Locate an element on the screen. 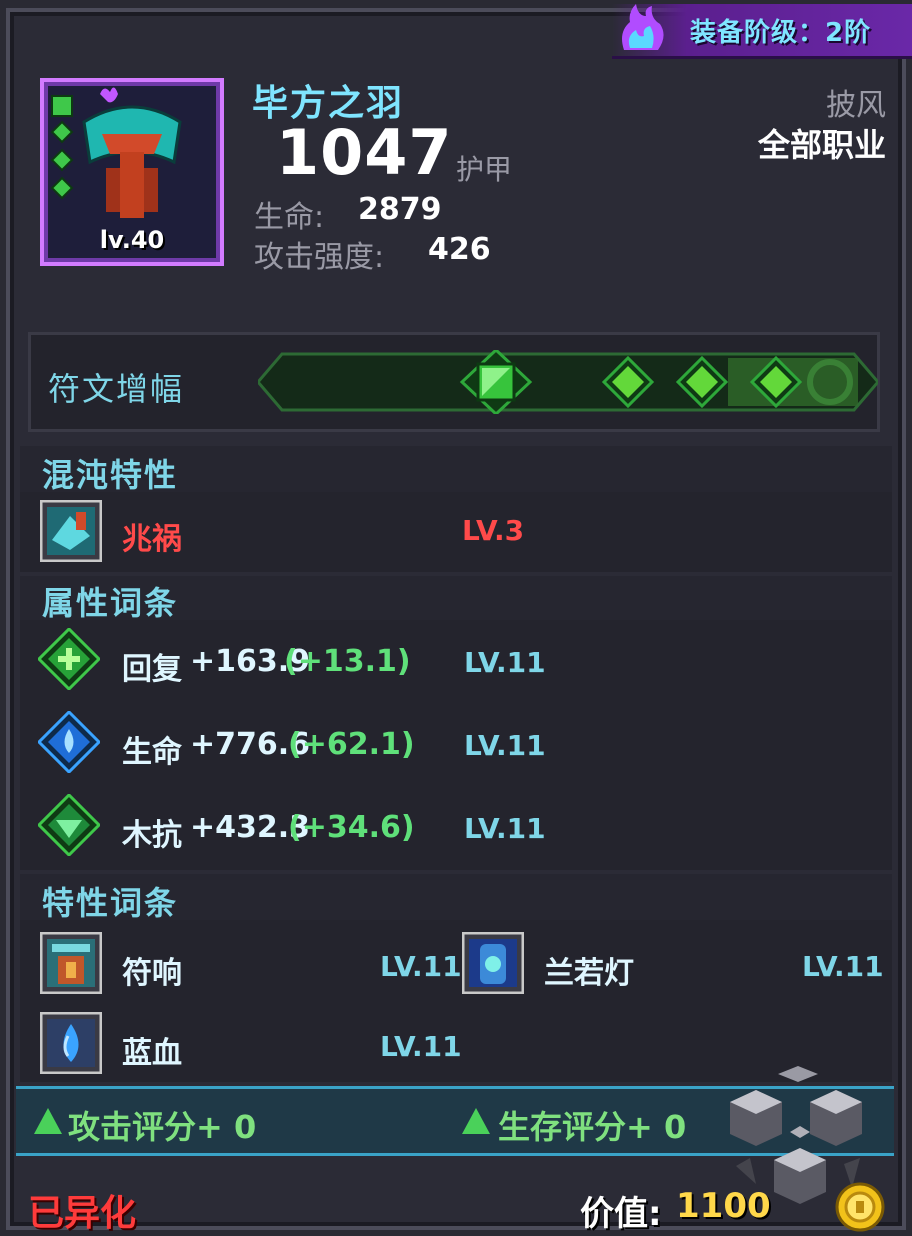 This screenshot has width=912, height=1236. stat-value-life: 2879 is located at coordinates (400, 209).